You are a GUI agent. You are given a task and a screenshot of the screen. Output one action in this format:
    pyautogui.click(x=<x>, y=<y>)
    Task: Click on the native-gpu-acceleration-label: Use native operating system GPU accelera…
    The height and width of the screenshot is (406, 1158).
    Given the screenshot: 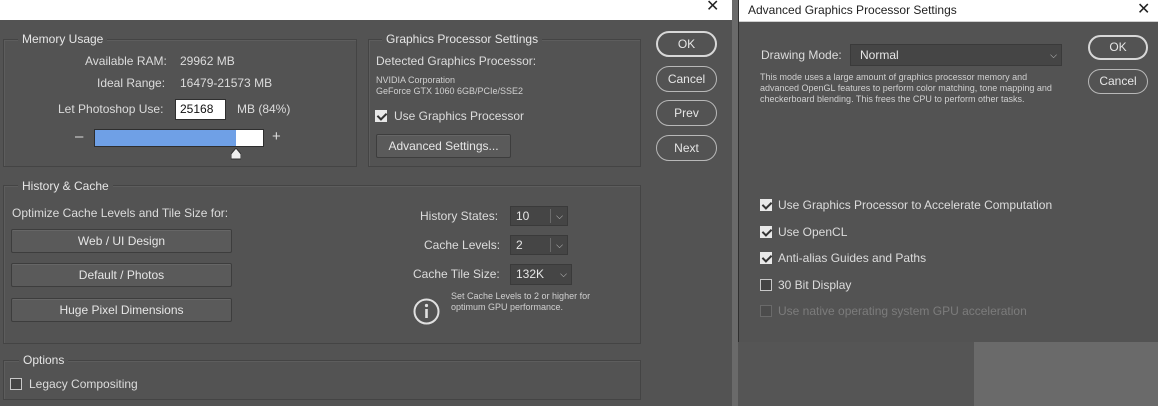 What is the action you would take?
    pyautogui.click(x=902, y=311)
    